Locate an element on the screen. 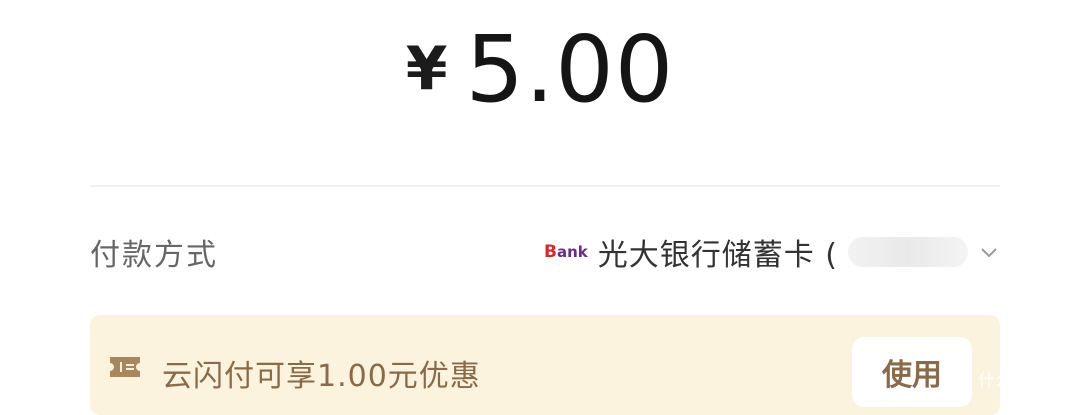 The height and width of the screenshot is (415, 1080). amount-value: 5.00 is located at coordinates (570, 69).